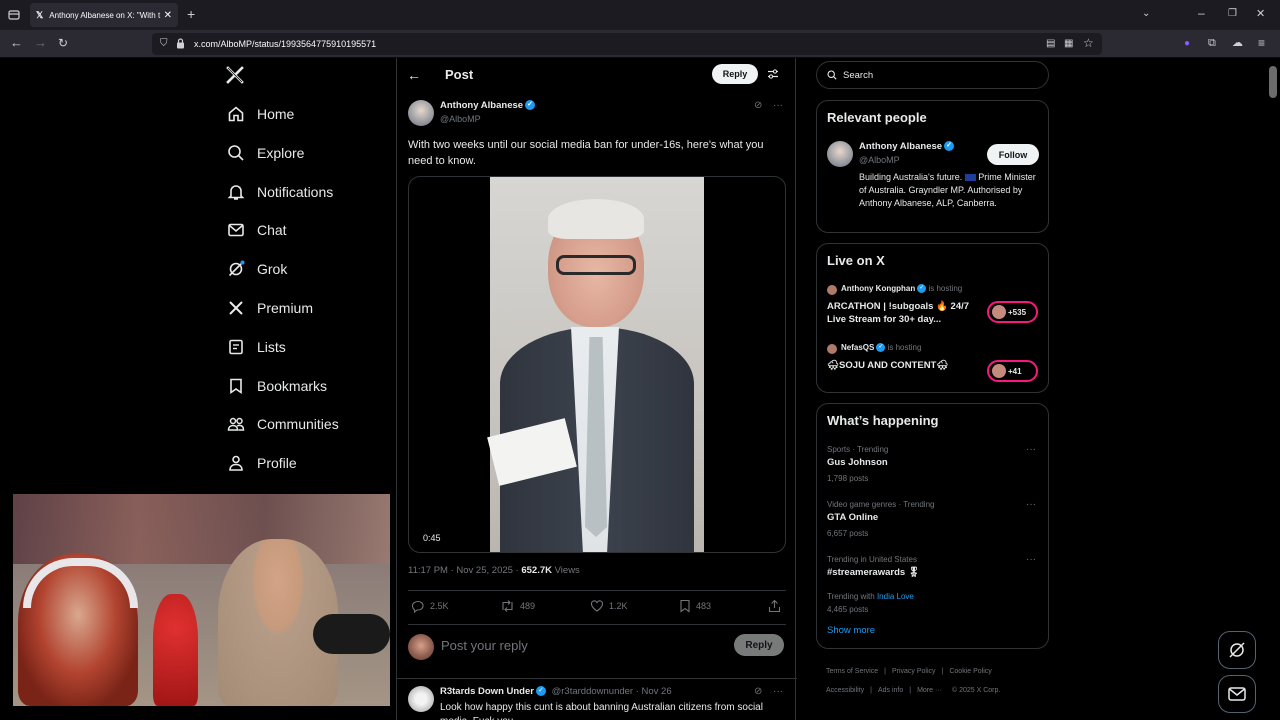  What do you see at coordinates (281, 152) in the screenshot?
I see `nav-item-label: Explore` at bounding box center [281, 152].